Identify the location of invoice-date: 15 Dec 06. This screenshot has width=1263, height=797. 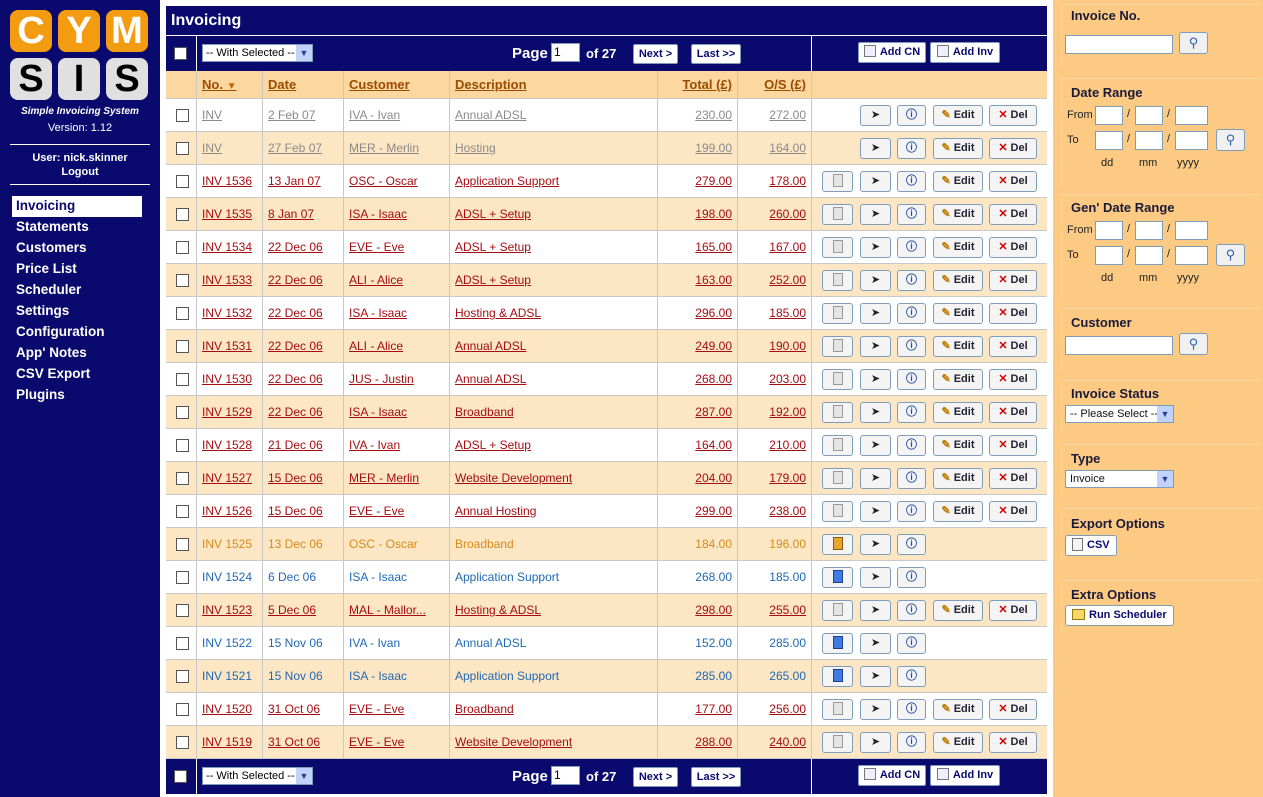
(303, 478).